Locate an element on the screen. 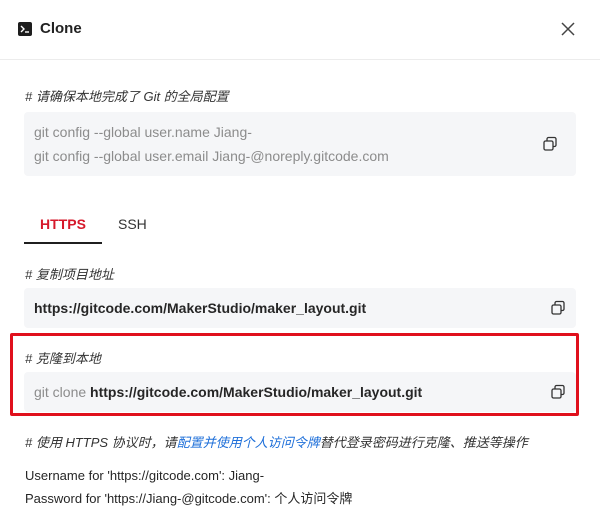  copy-url-button is located at coordinates (558, 308).